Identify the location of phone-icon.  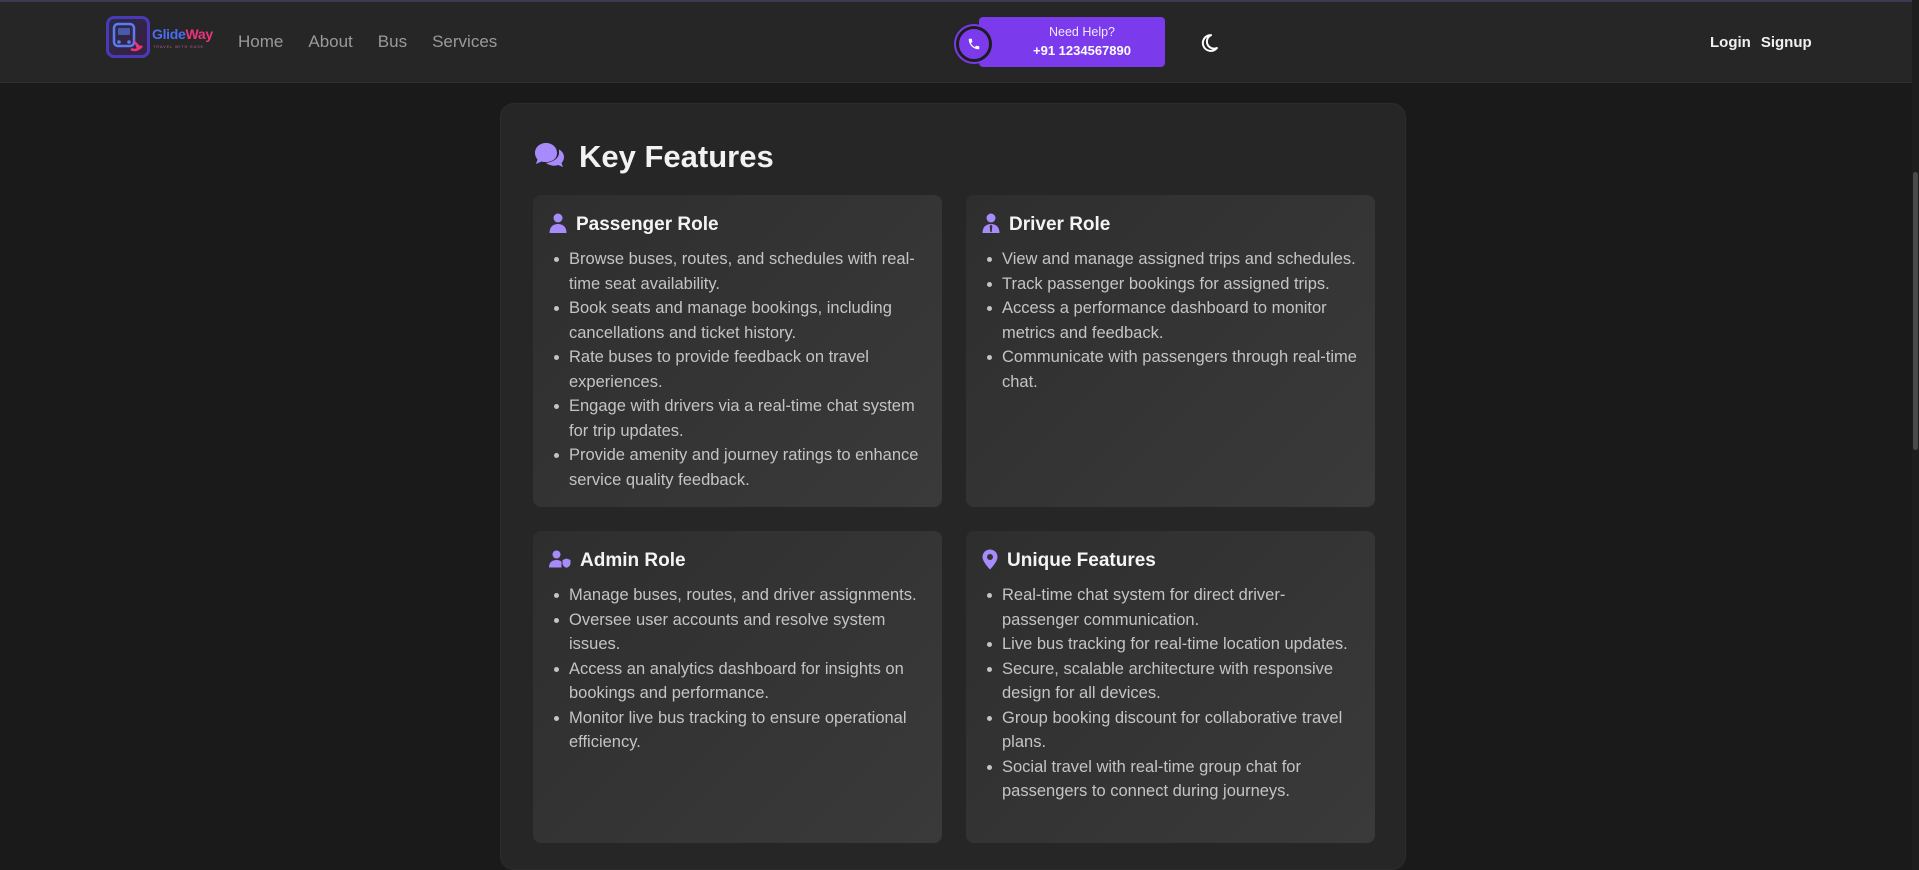
(974, 44).